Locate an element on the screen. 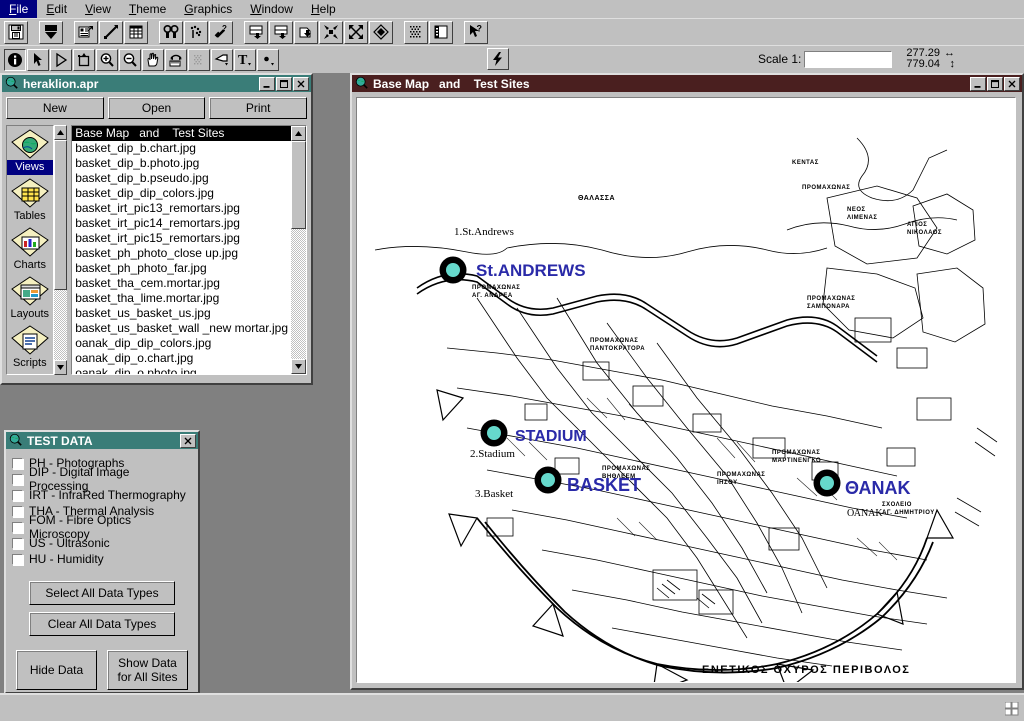 This screenshot has width=1024, height=721. theme-table-button is located at coordinates (441, 32).